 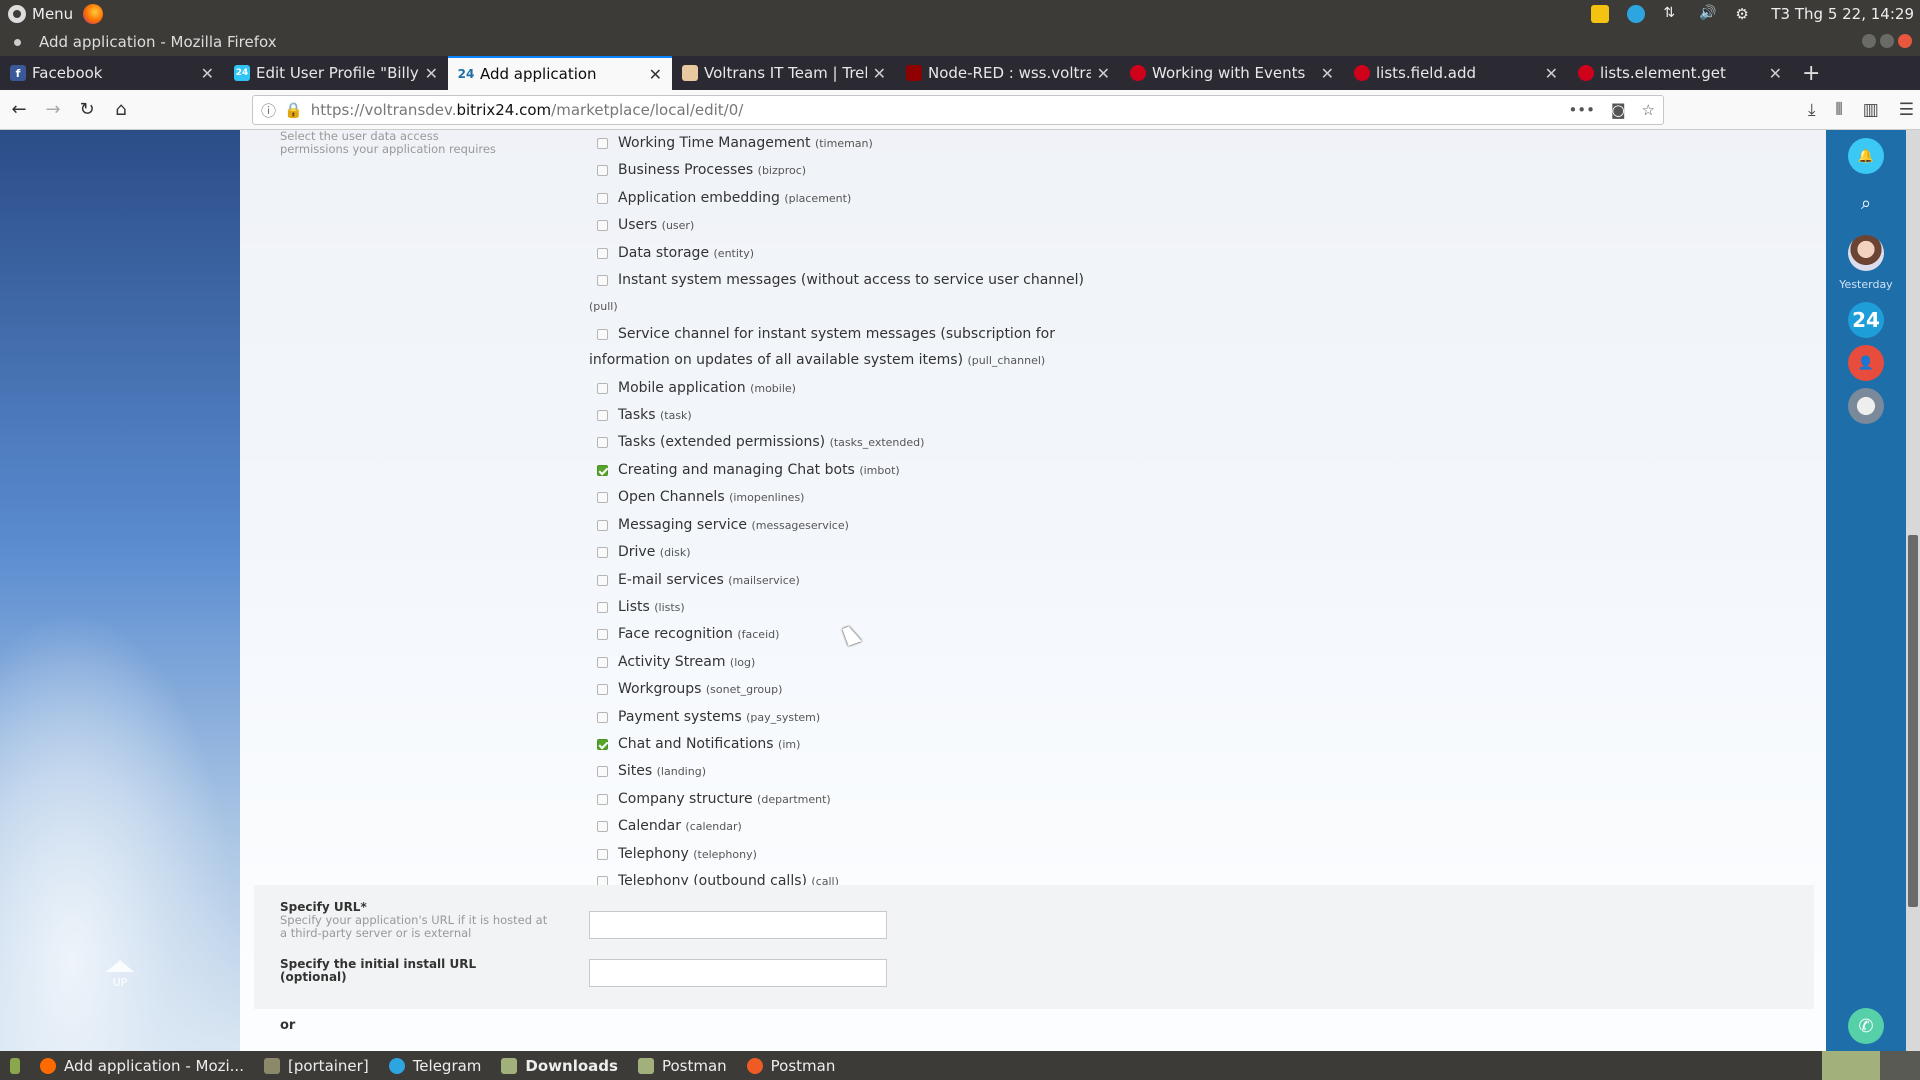 I want to click on install-url-input, so click(x=738, y=973).